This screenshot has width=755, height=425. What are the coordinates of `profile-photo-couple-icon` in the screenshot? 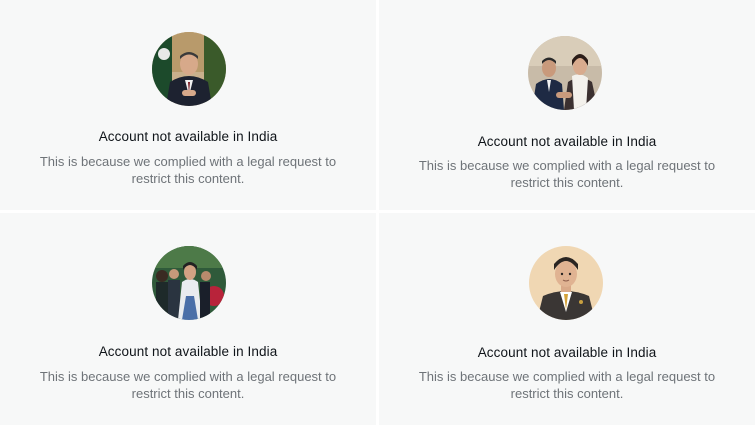 It's located at (565, 73).